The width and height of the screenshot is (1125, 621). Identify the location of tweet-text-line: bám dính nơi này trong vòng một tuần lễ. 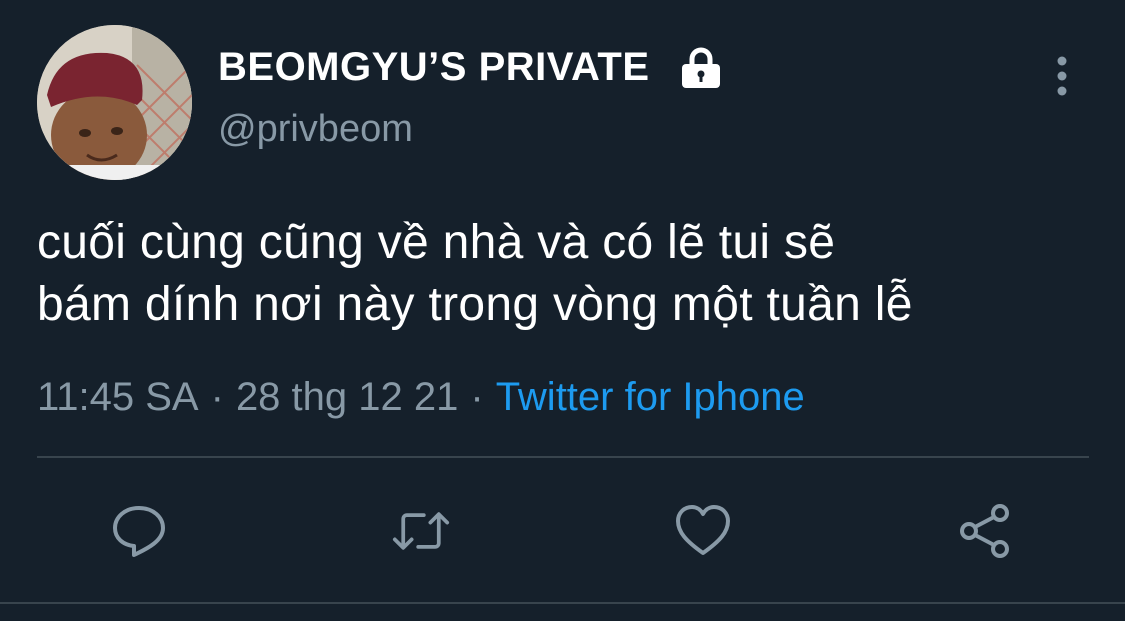
(475, 304).